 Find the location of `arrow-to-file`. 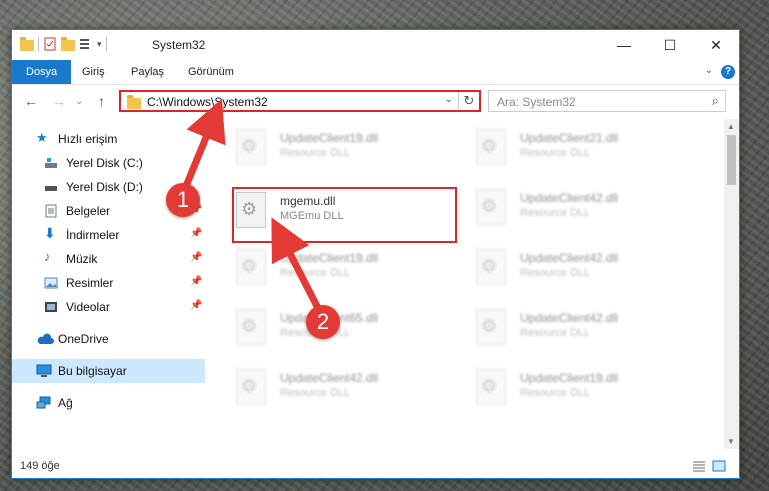

arrow-to-file is located at coordinates (298, 267).